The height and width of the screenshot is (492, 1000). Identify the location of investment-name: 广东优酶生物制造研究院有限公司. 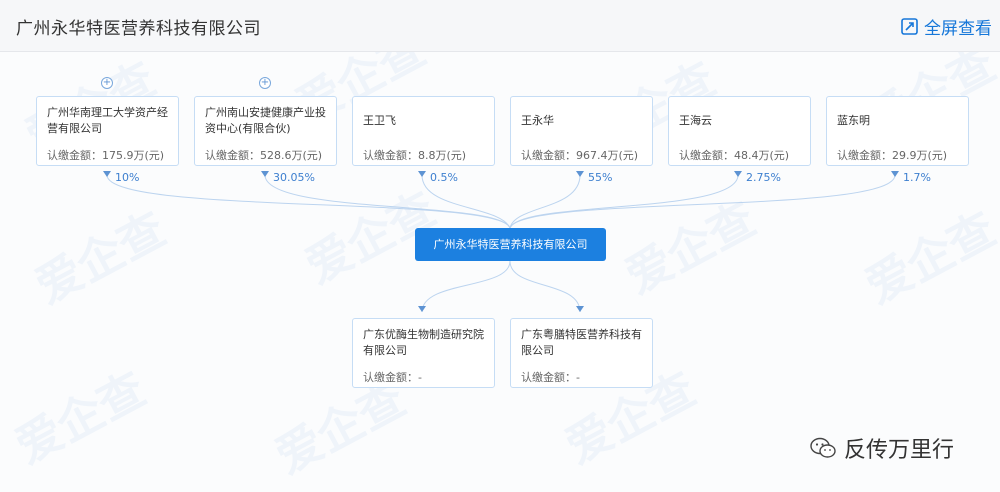
(423, 342).